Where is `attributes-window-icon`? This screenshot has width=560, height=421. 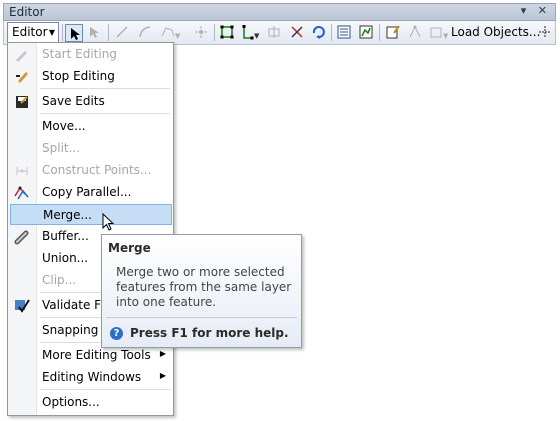 attributes-window-icon is located at coordinates (345, 33).